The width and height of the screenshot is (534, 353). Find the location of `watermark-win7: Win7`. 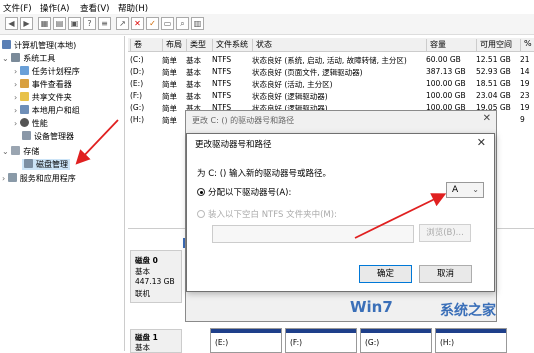

watermark-win7: Win7 is located at coordinates (371, 307).